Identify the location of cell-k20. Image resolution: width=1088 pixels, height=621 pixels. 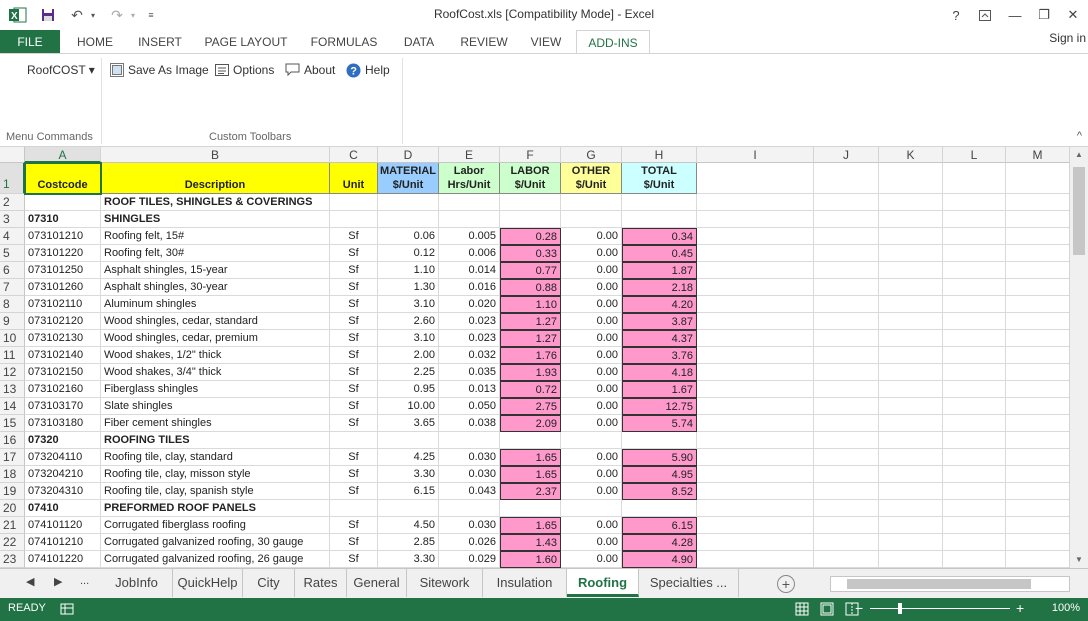
(911, 508).